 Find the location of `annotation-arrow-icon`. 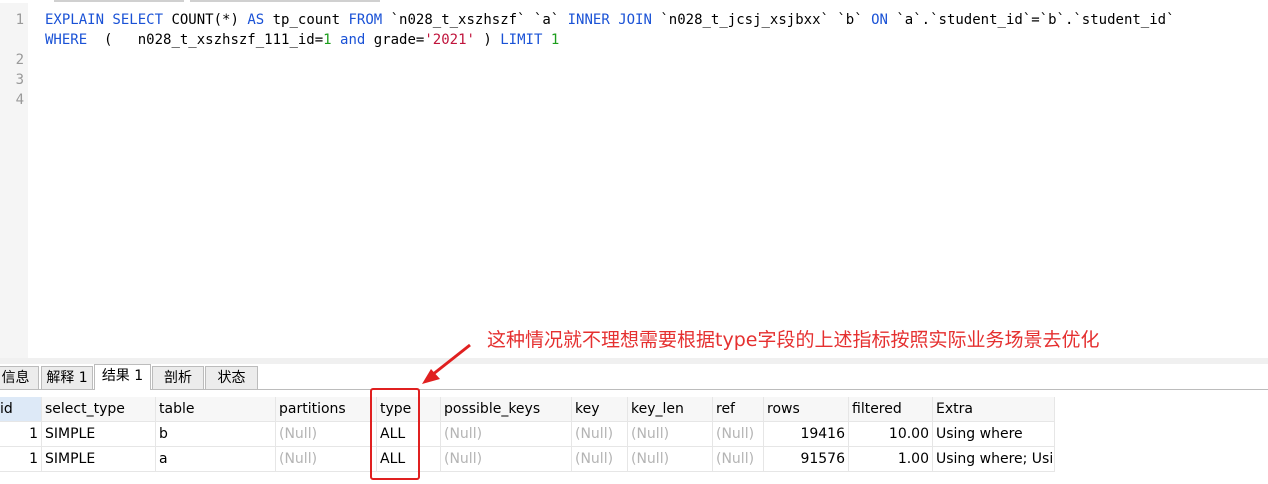

annotation-arrow-icon is located at coordinates (446, 363).